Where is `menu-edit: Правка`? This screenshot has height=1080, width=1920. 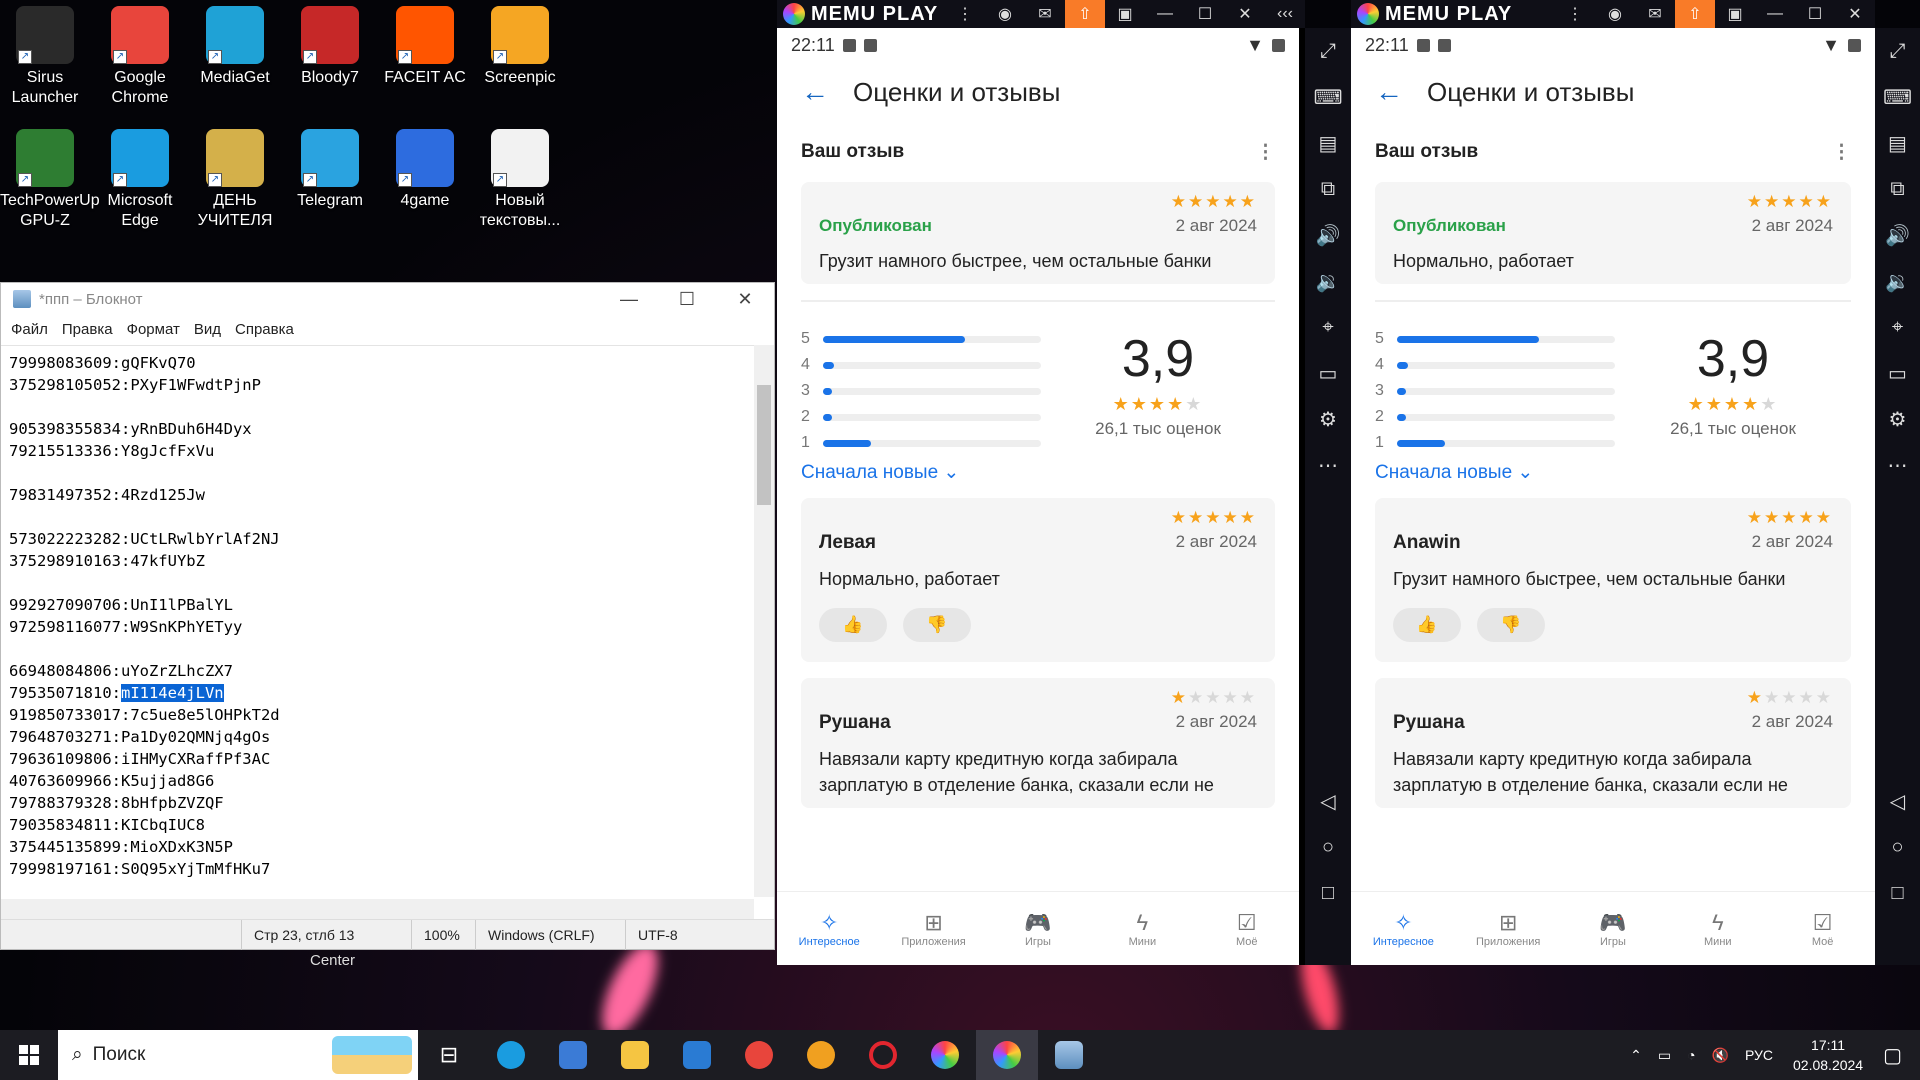
menu-edit: Правка is located at coordinates (87, 329).